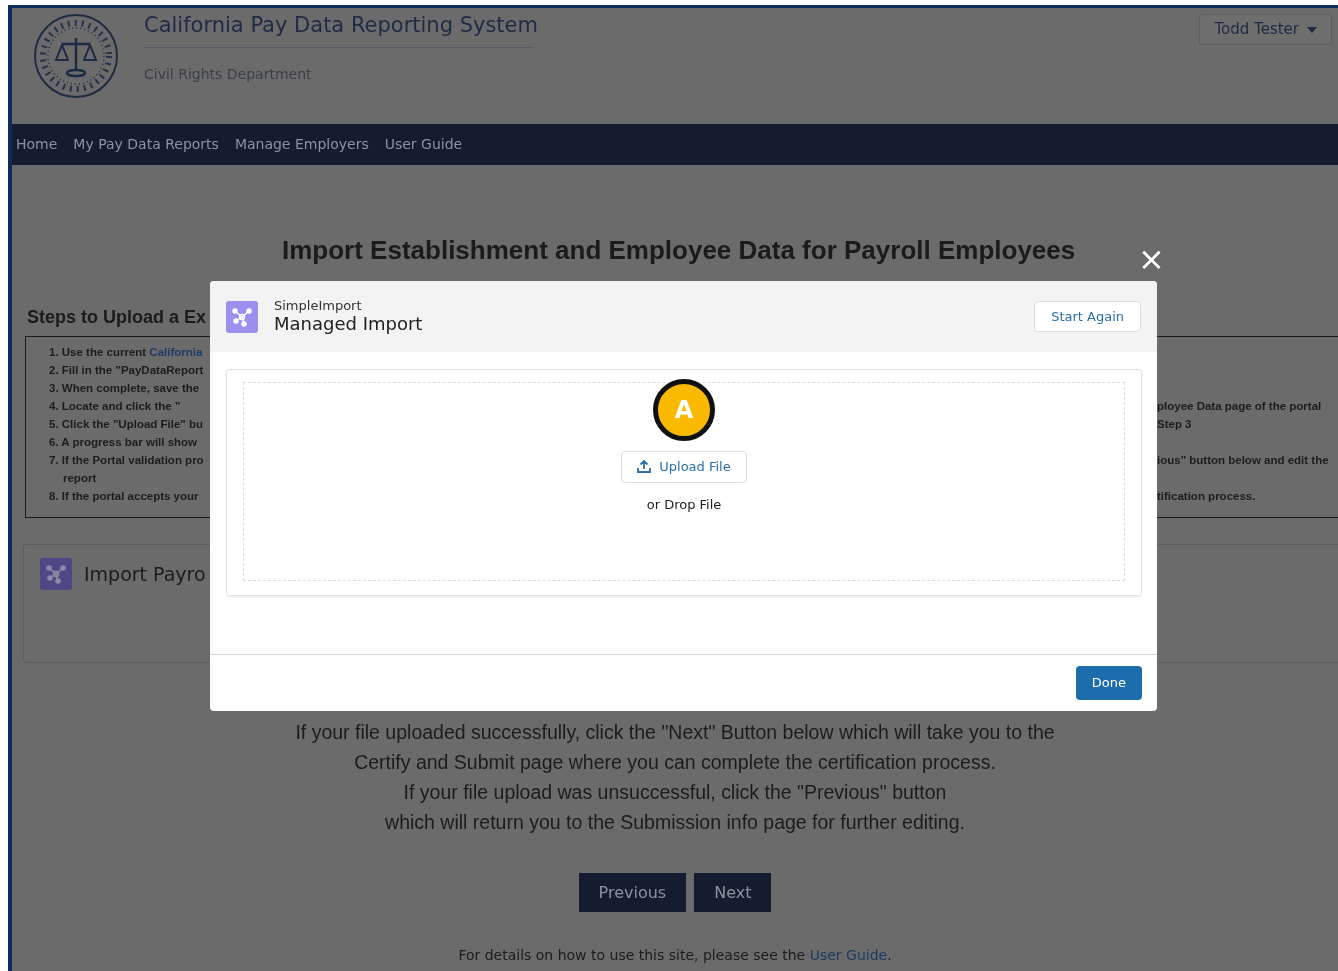 The image size is (1338, 971). What do you see at coordinates (318, 306) in the screenshot?
I see `app-name: SimpleImport` at bounding box center [318, 306].